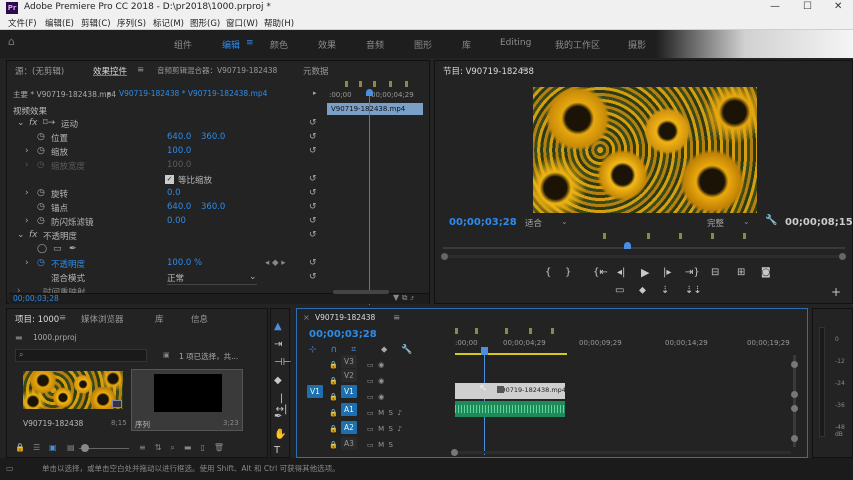  I want to click on track-target-a1: A1, so click(349, 409).